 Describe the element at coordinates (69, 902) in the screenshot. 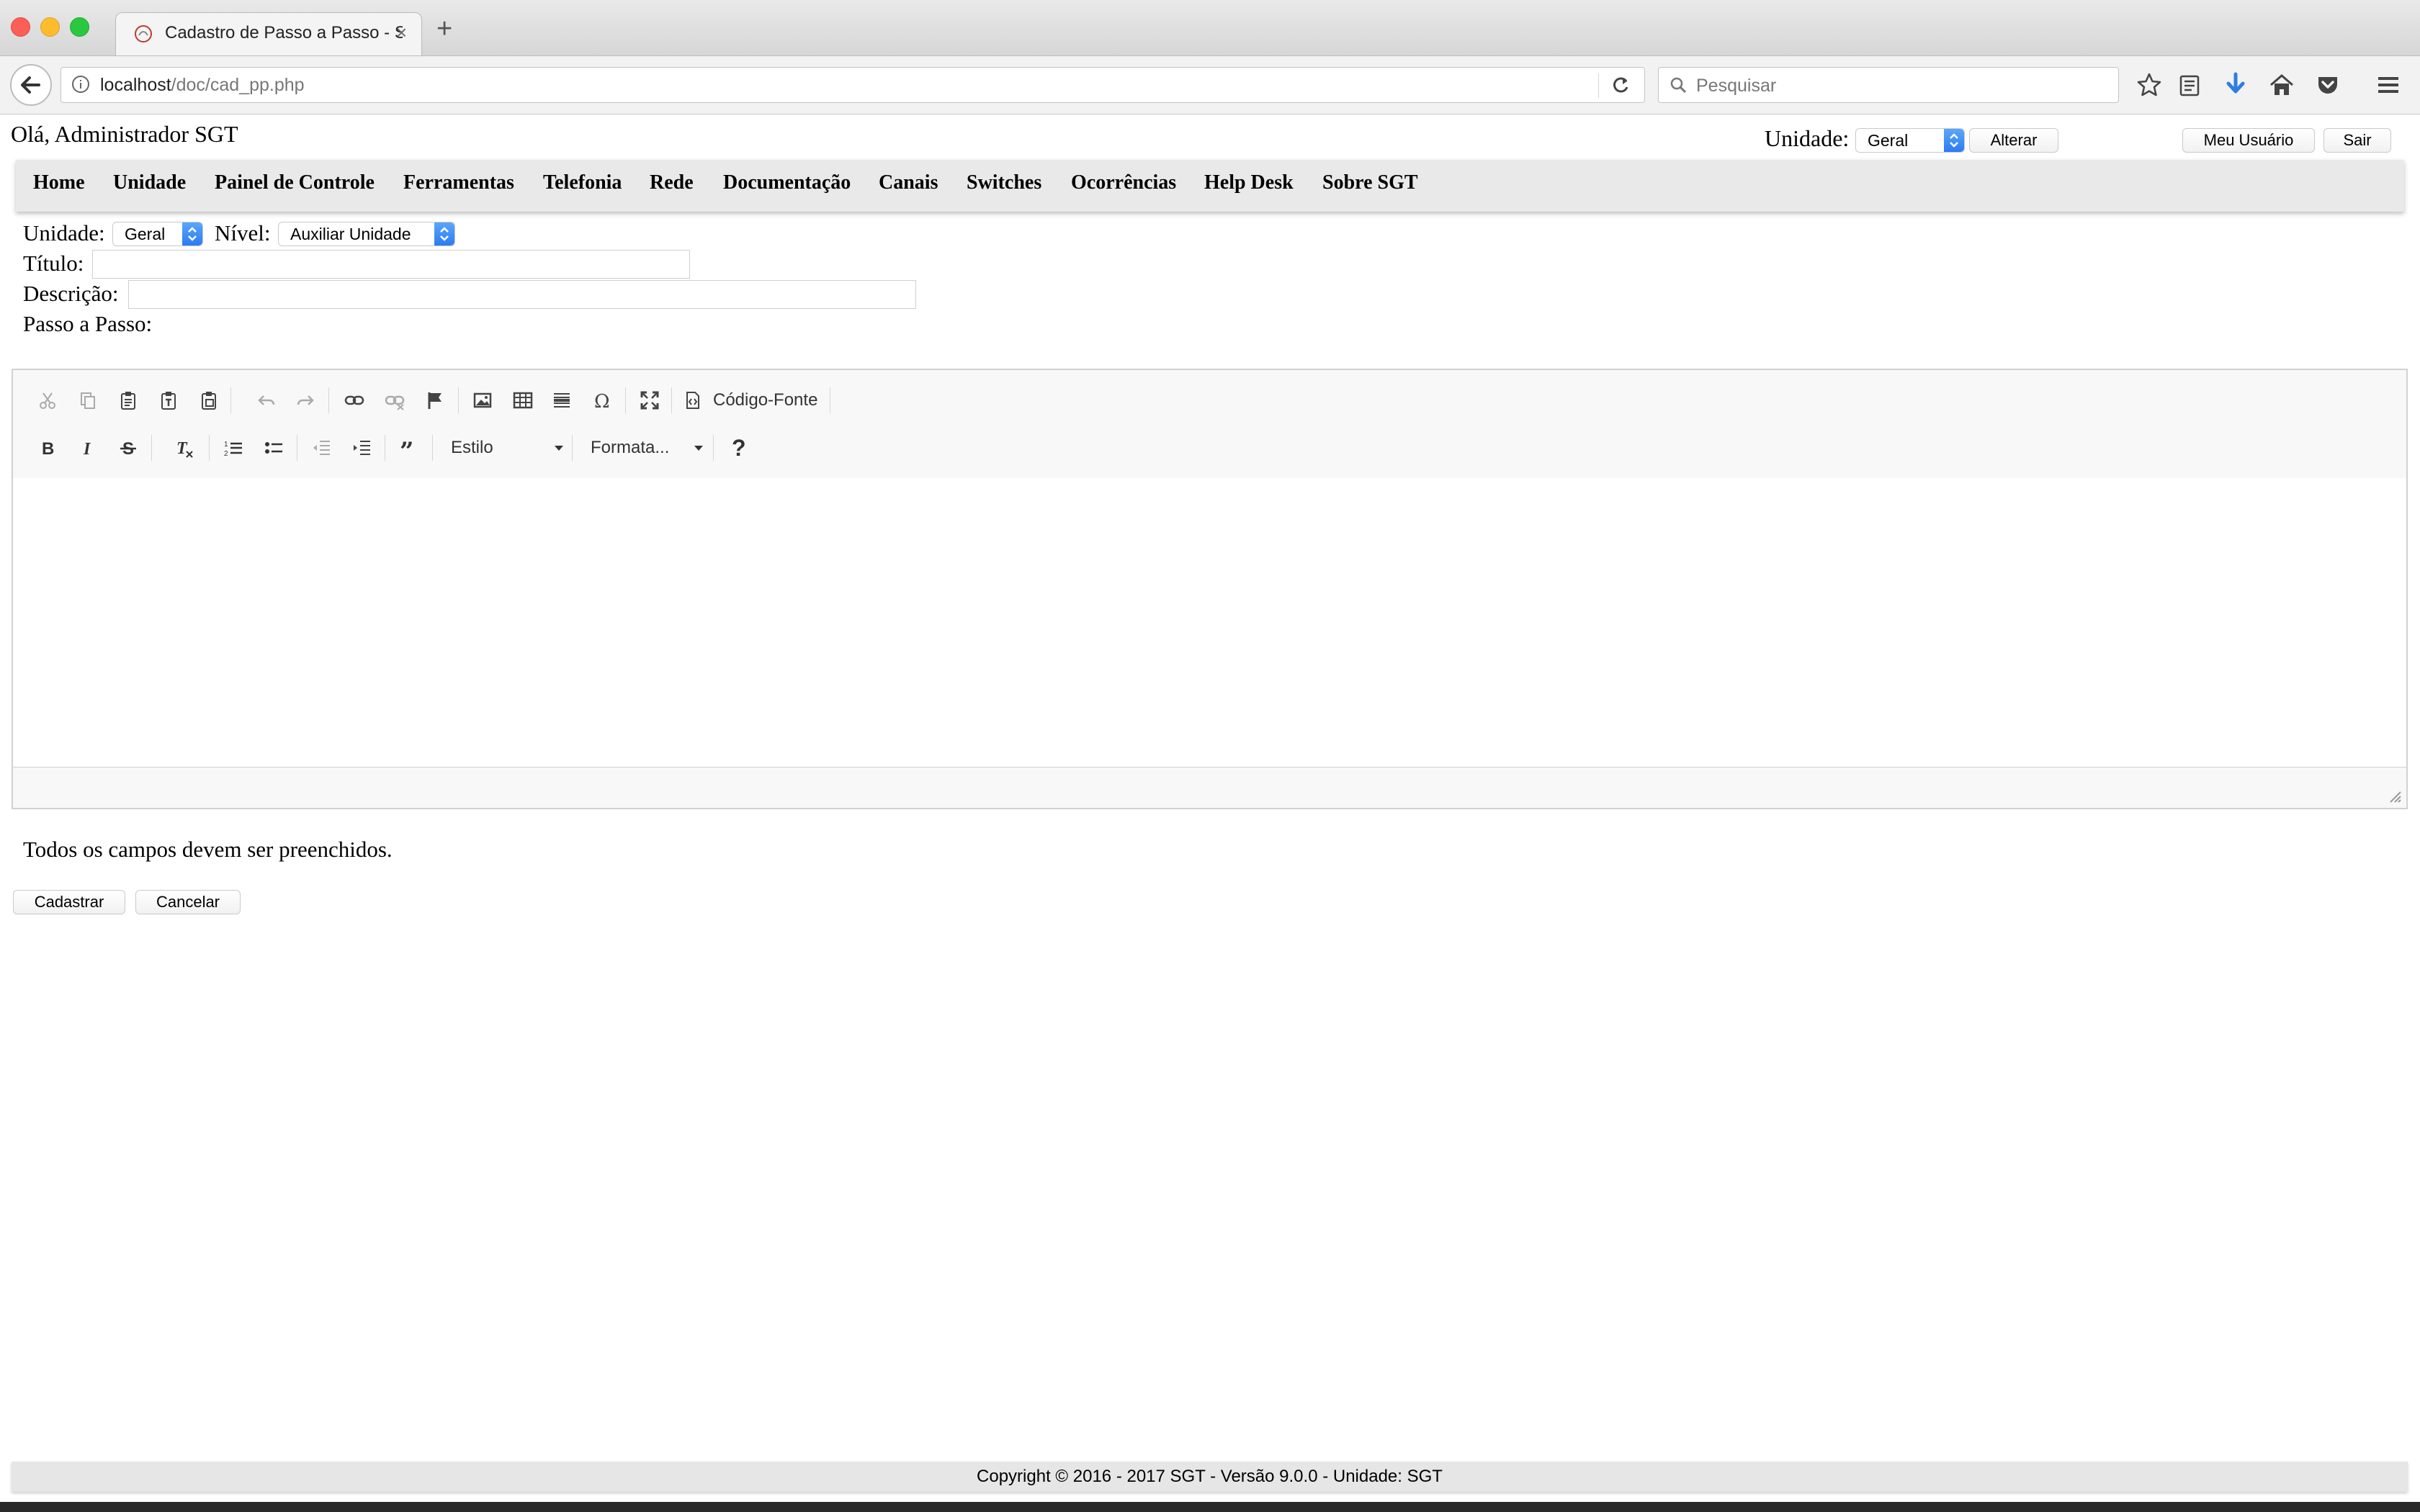

I see `submit-button: Cadastrar` at that location.